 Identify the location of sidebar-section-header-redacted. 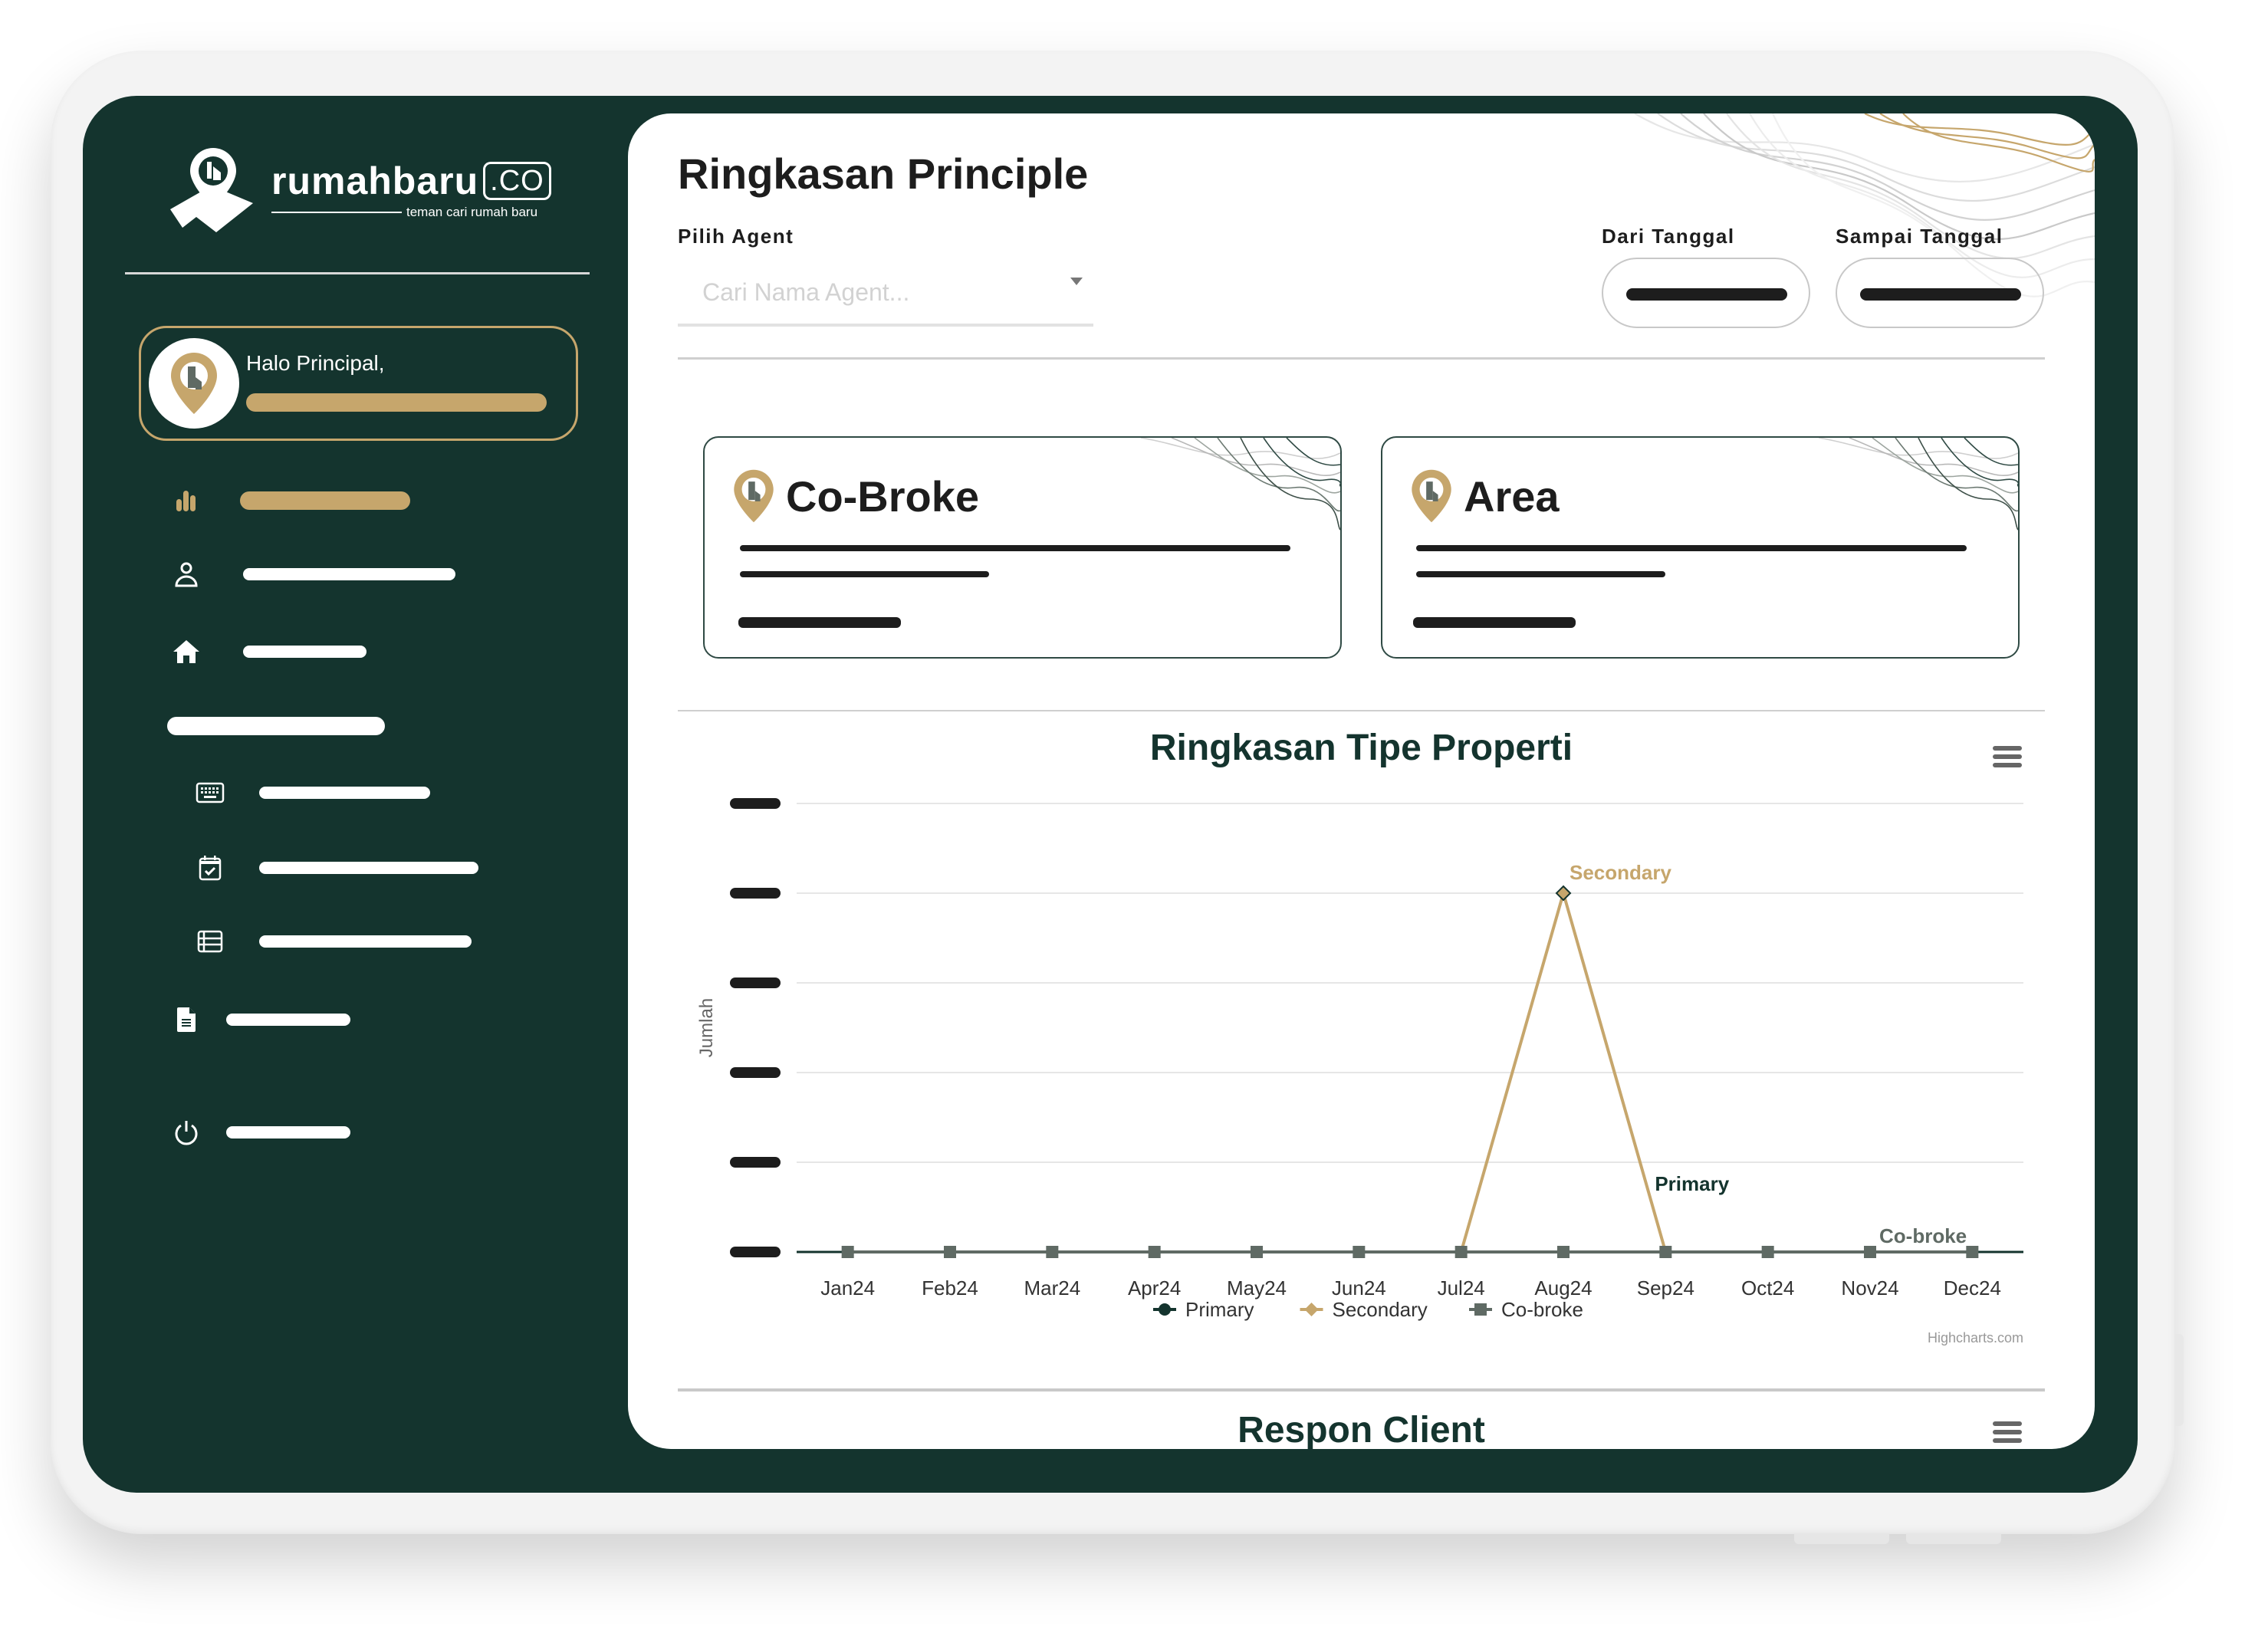
(276, 726).